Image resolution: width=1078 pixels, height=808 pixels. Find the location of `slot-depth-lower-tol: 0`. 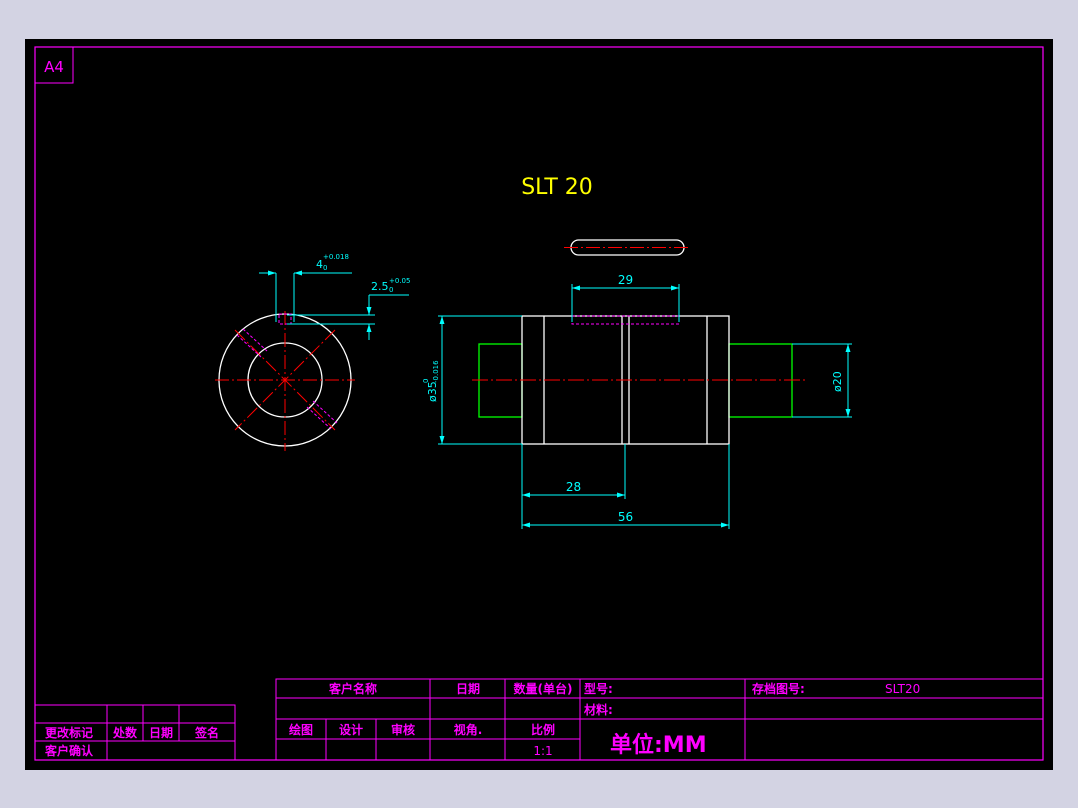

slot-depth-lower-tol: 0 is located at coordinates (391, 290).